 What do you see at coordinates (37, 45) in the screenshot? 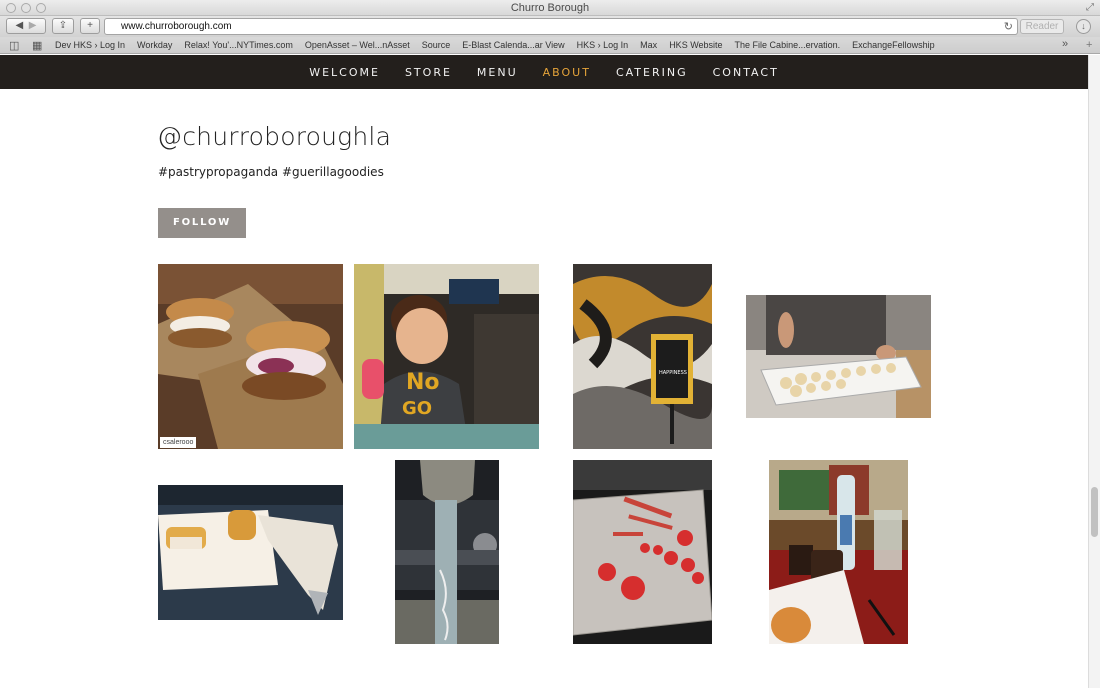
I see `top-sites-grid-icon: ▦` at bounding box center [37, 45].